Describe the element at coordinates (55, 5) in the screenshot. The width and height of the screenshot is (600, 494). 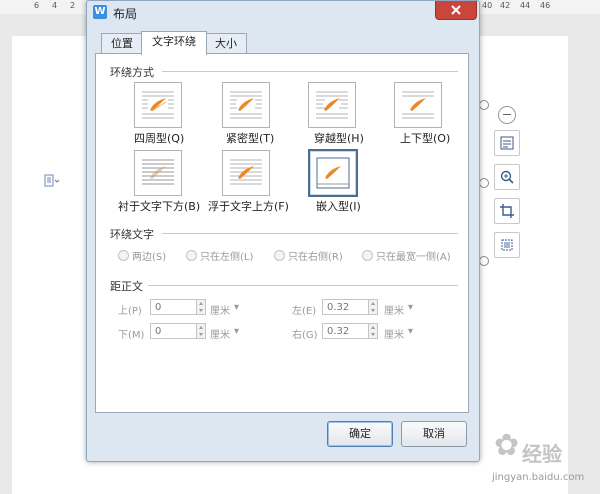
I see `ruler-label: 4` at that location.